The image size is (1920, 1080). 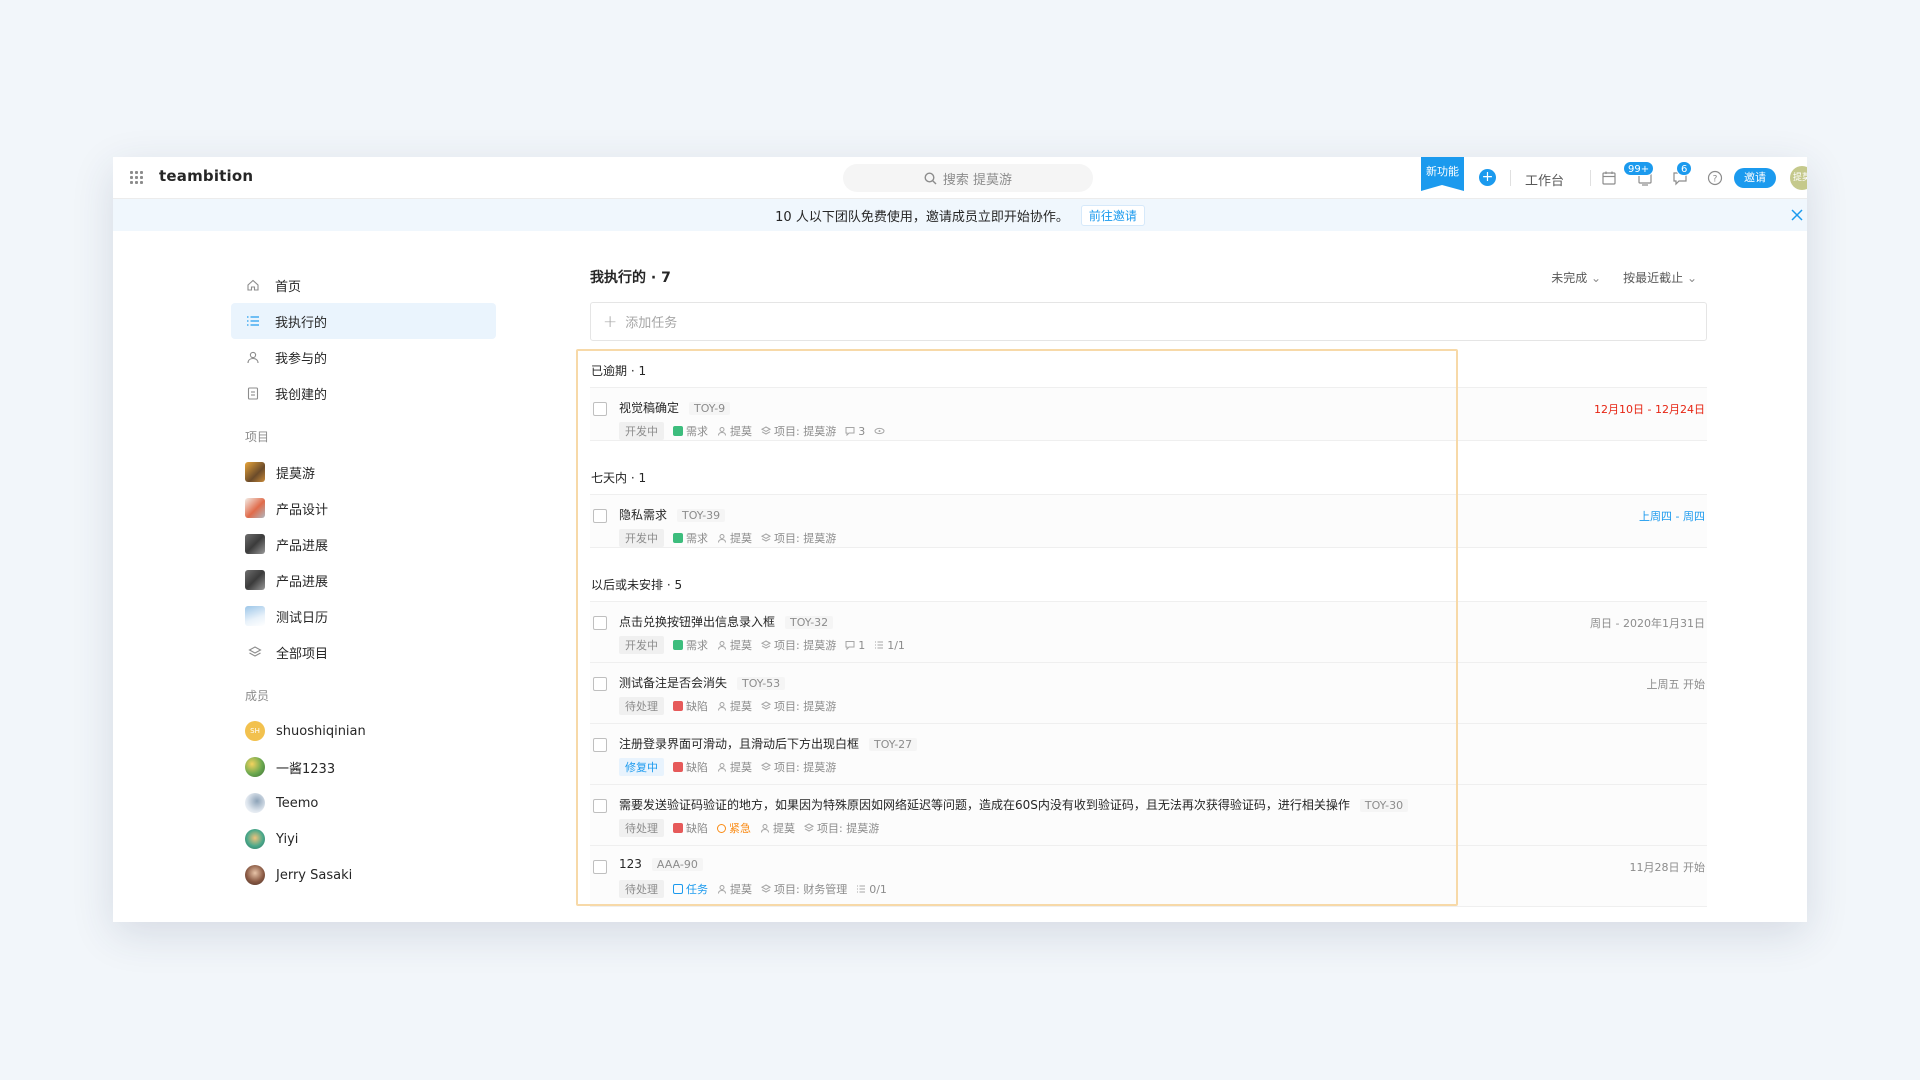 I want to click on task-type: 缺陷, so click(x=697, y=828).